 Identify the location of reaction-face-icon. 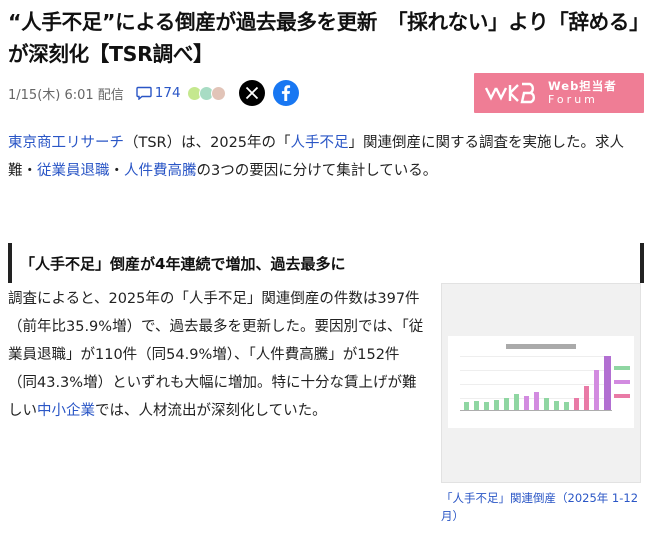
(218, 93).